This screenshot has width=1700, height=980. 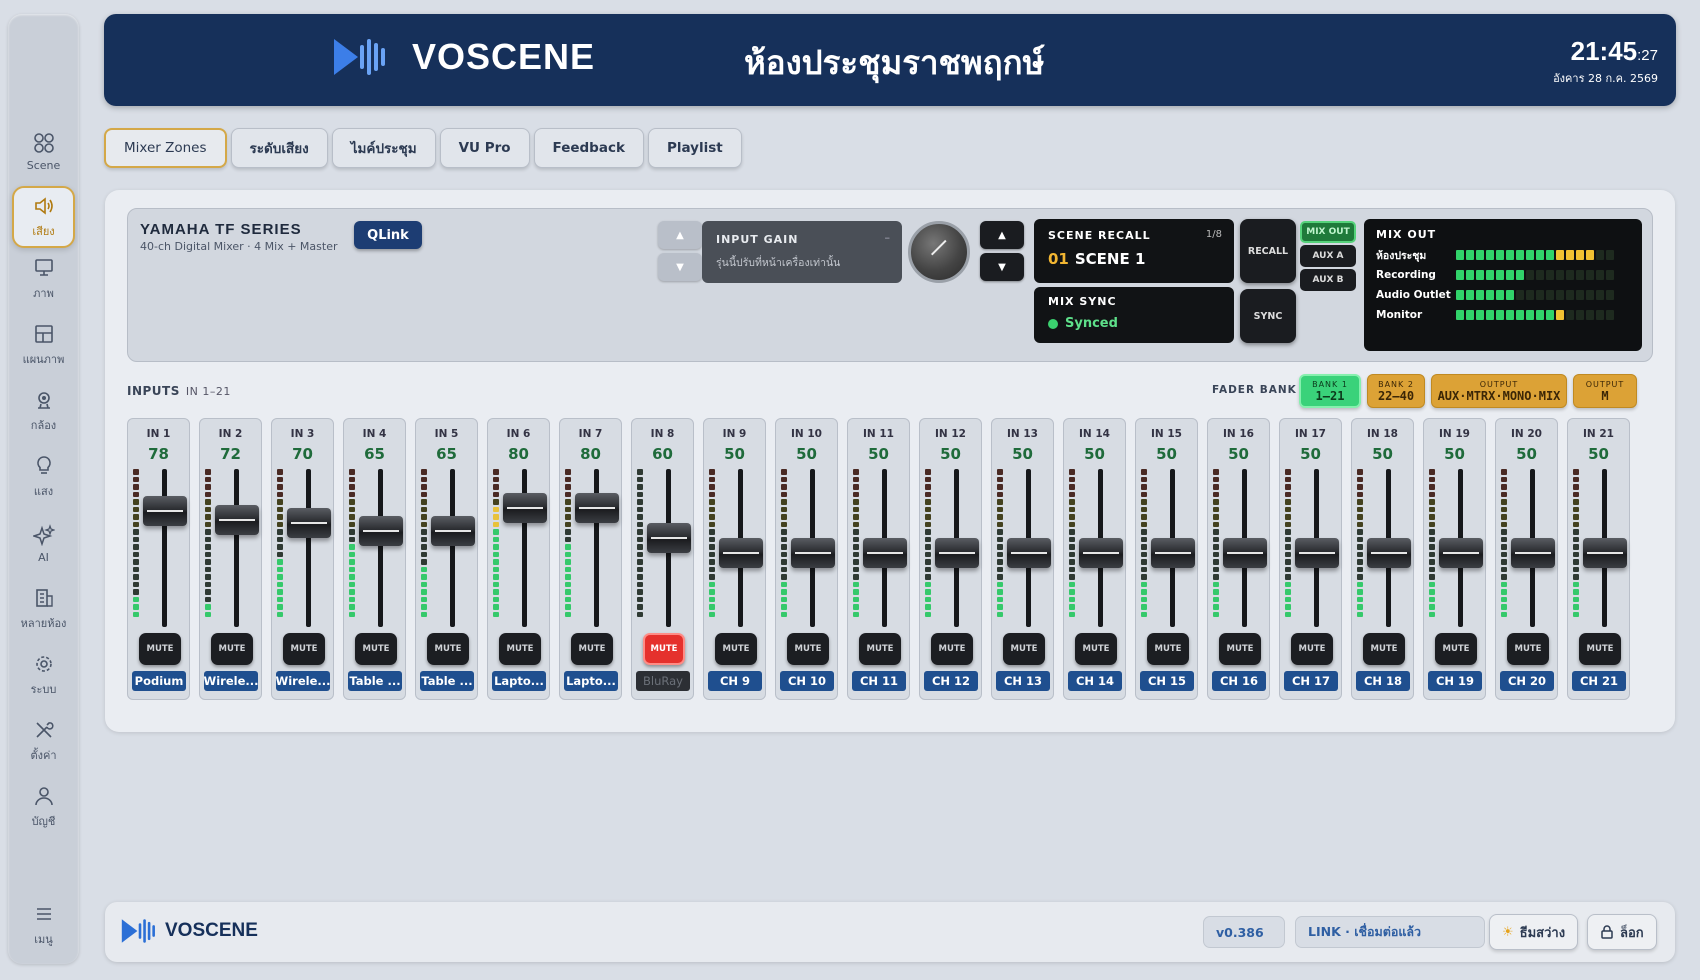 I want to click on tab-5: Playlist, so click(x=694, y=148).